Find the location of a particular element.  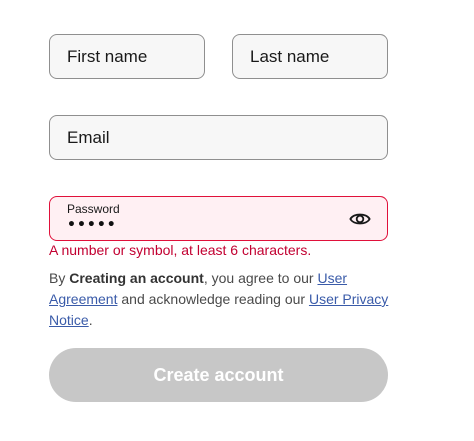

email-placeholder: Email is located at coordinates (88, 137).